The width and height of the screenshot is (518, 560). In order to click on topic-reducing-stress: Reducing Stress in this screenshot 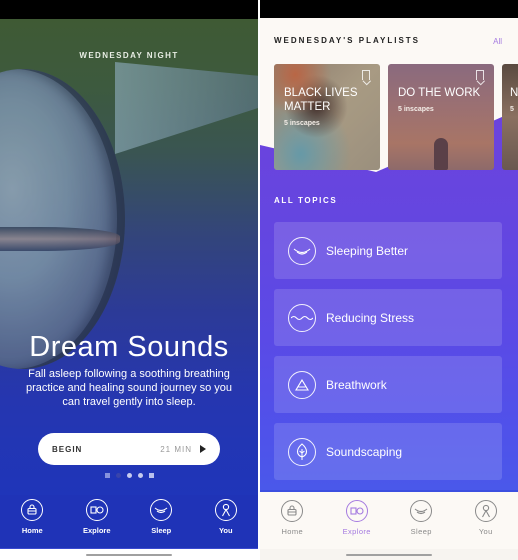, I will do `click(388, 317)`.